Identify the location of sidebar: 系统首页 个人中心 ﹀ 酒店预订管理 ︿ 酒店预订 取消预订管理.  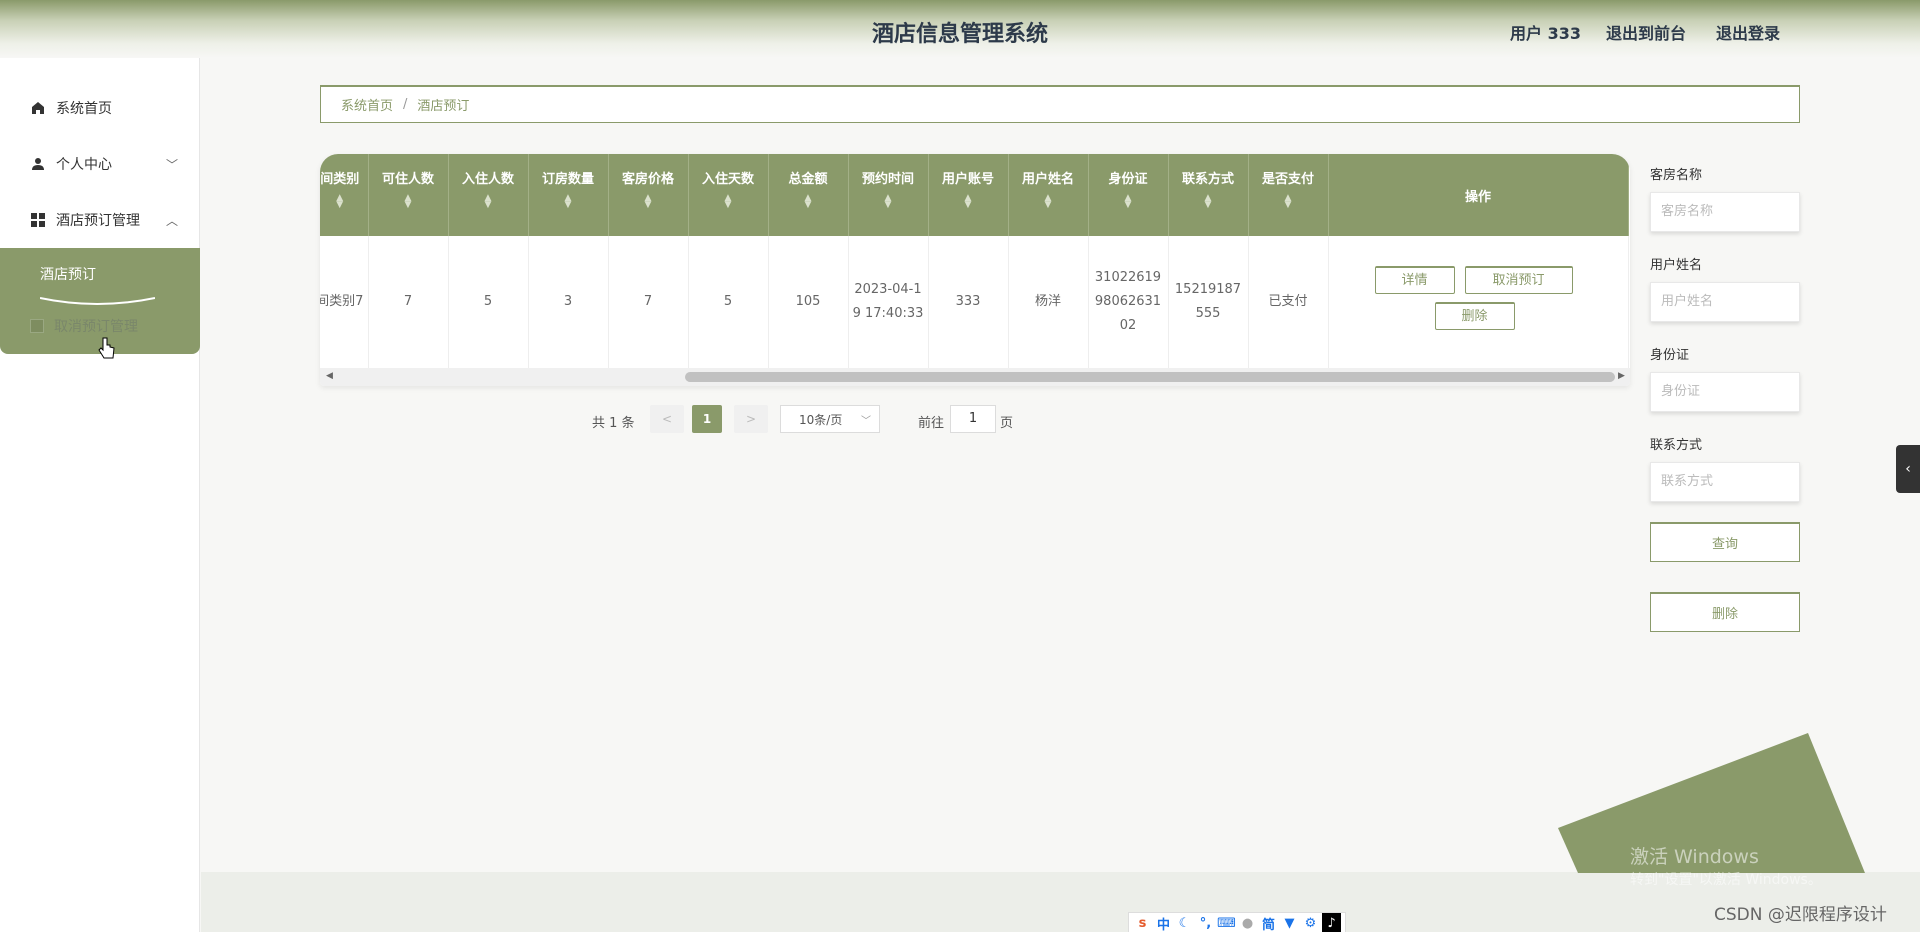
(100, 495).